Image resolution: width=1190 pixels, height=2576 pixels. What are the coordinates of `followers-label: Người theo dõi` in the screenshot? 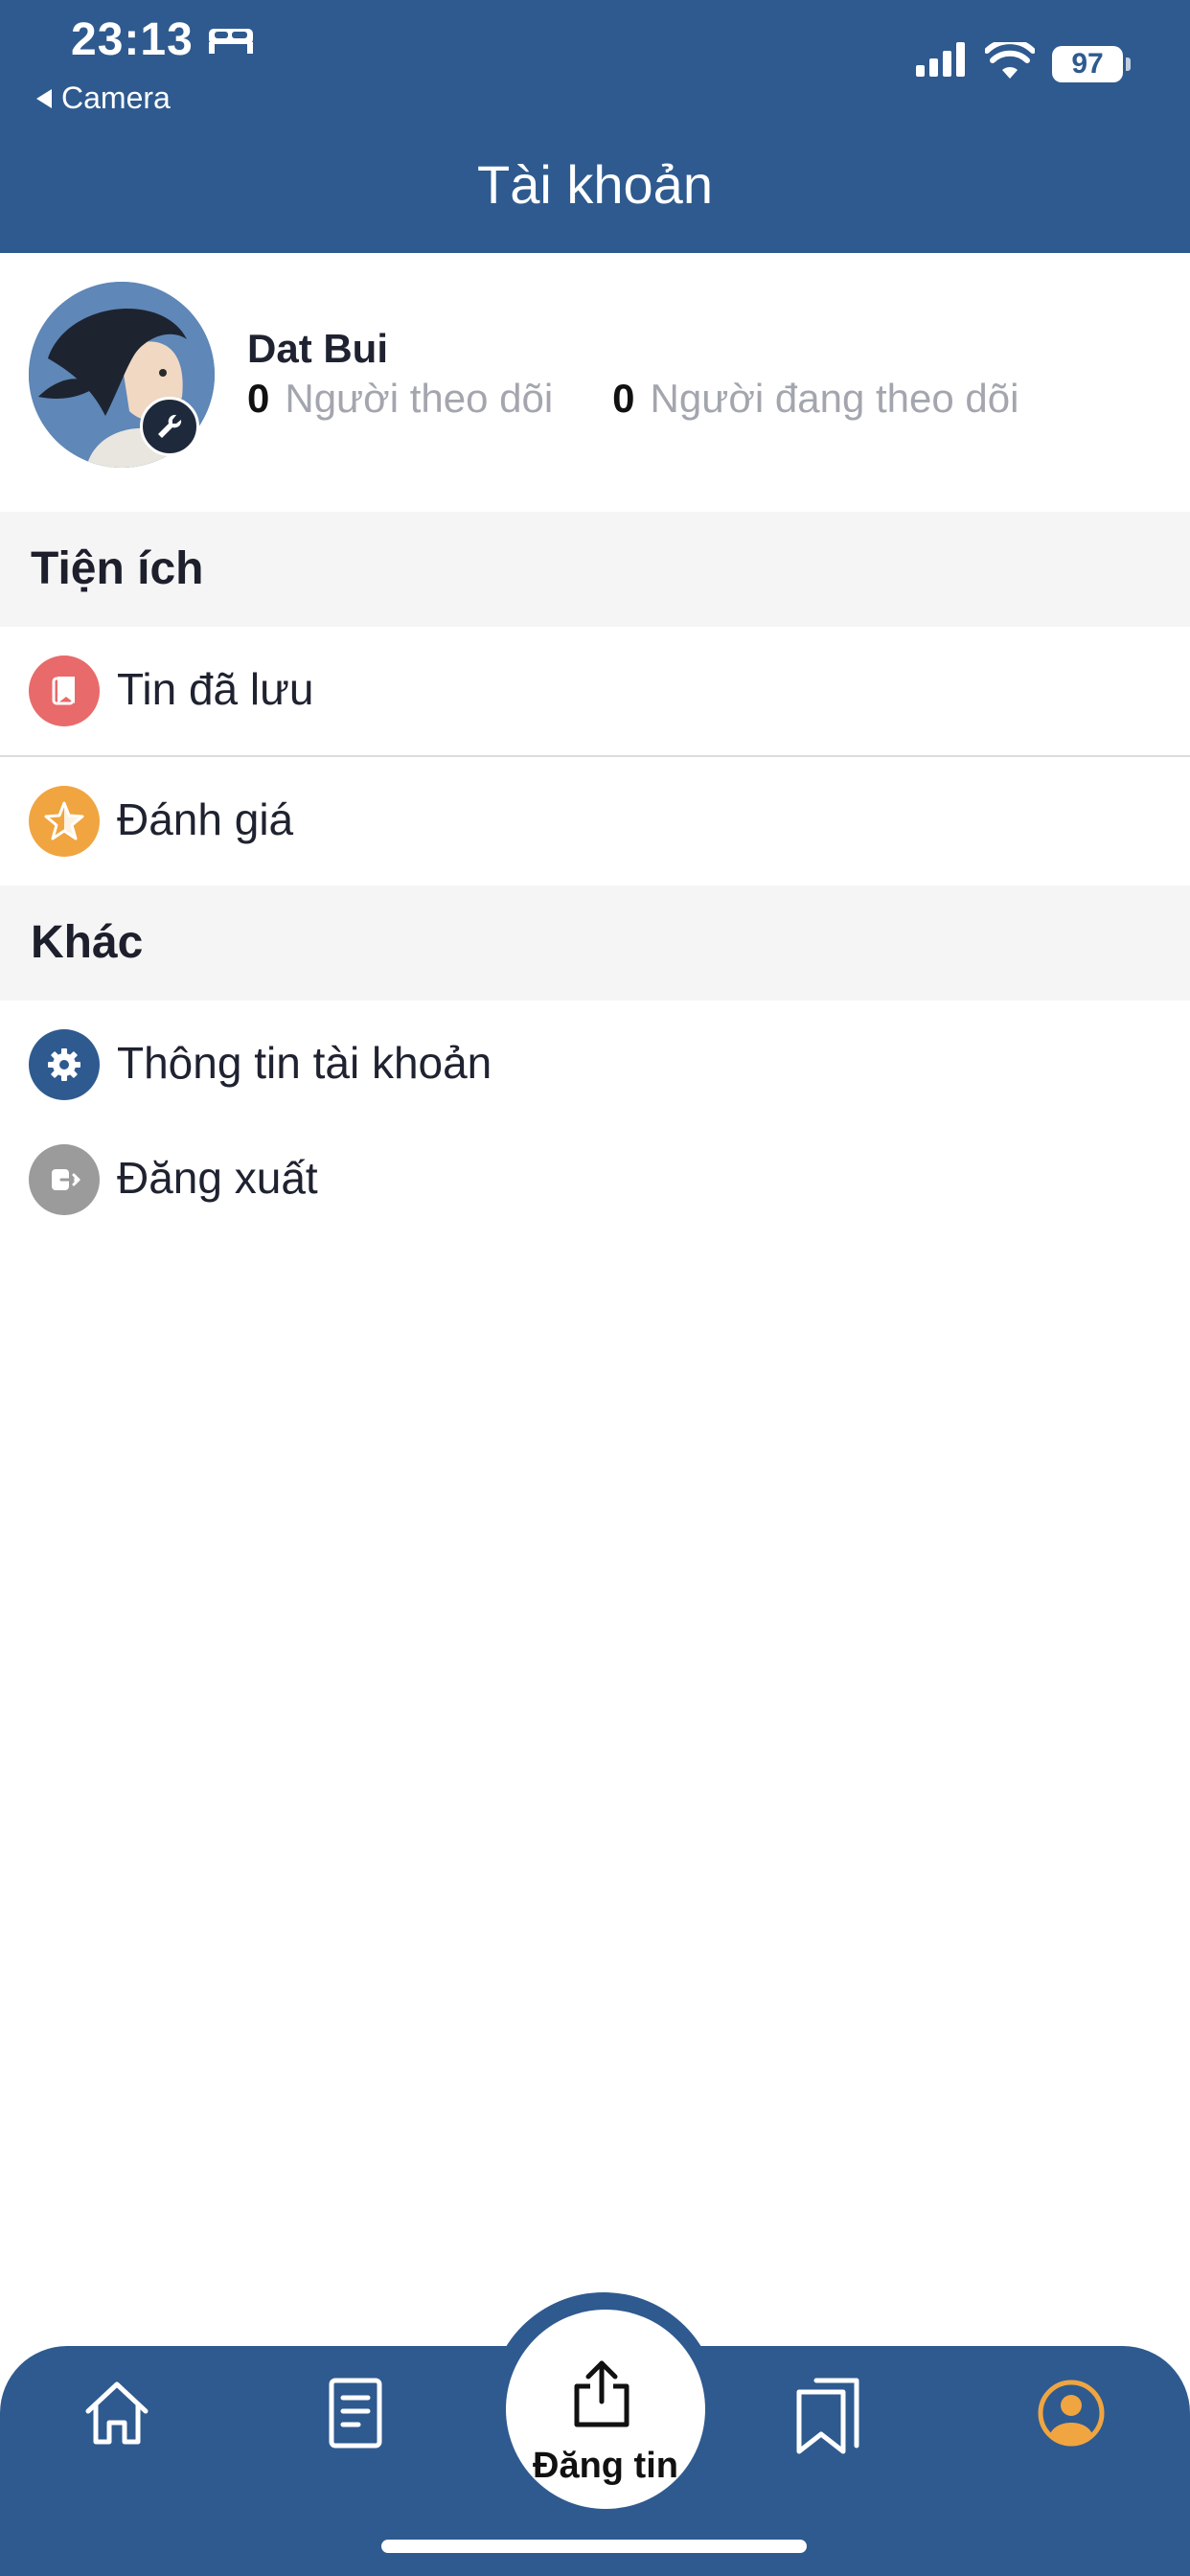 It's located at (419, 399).